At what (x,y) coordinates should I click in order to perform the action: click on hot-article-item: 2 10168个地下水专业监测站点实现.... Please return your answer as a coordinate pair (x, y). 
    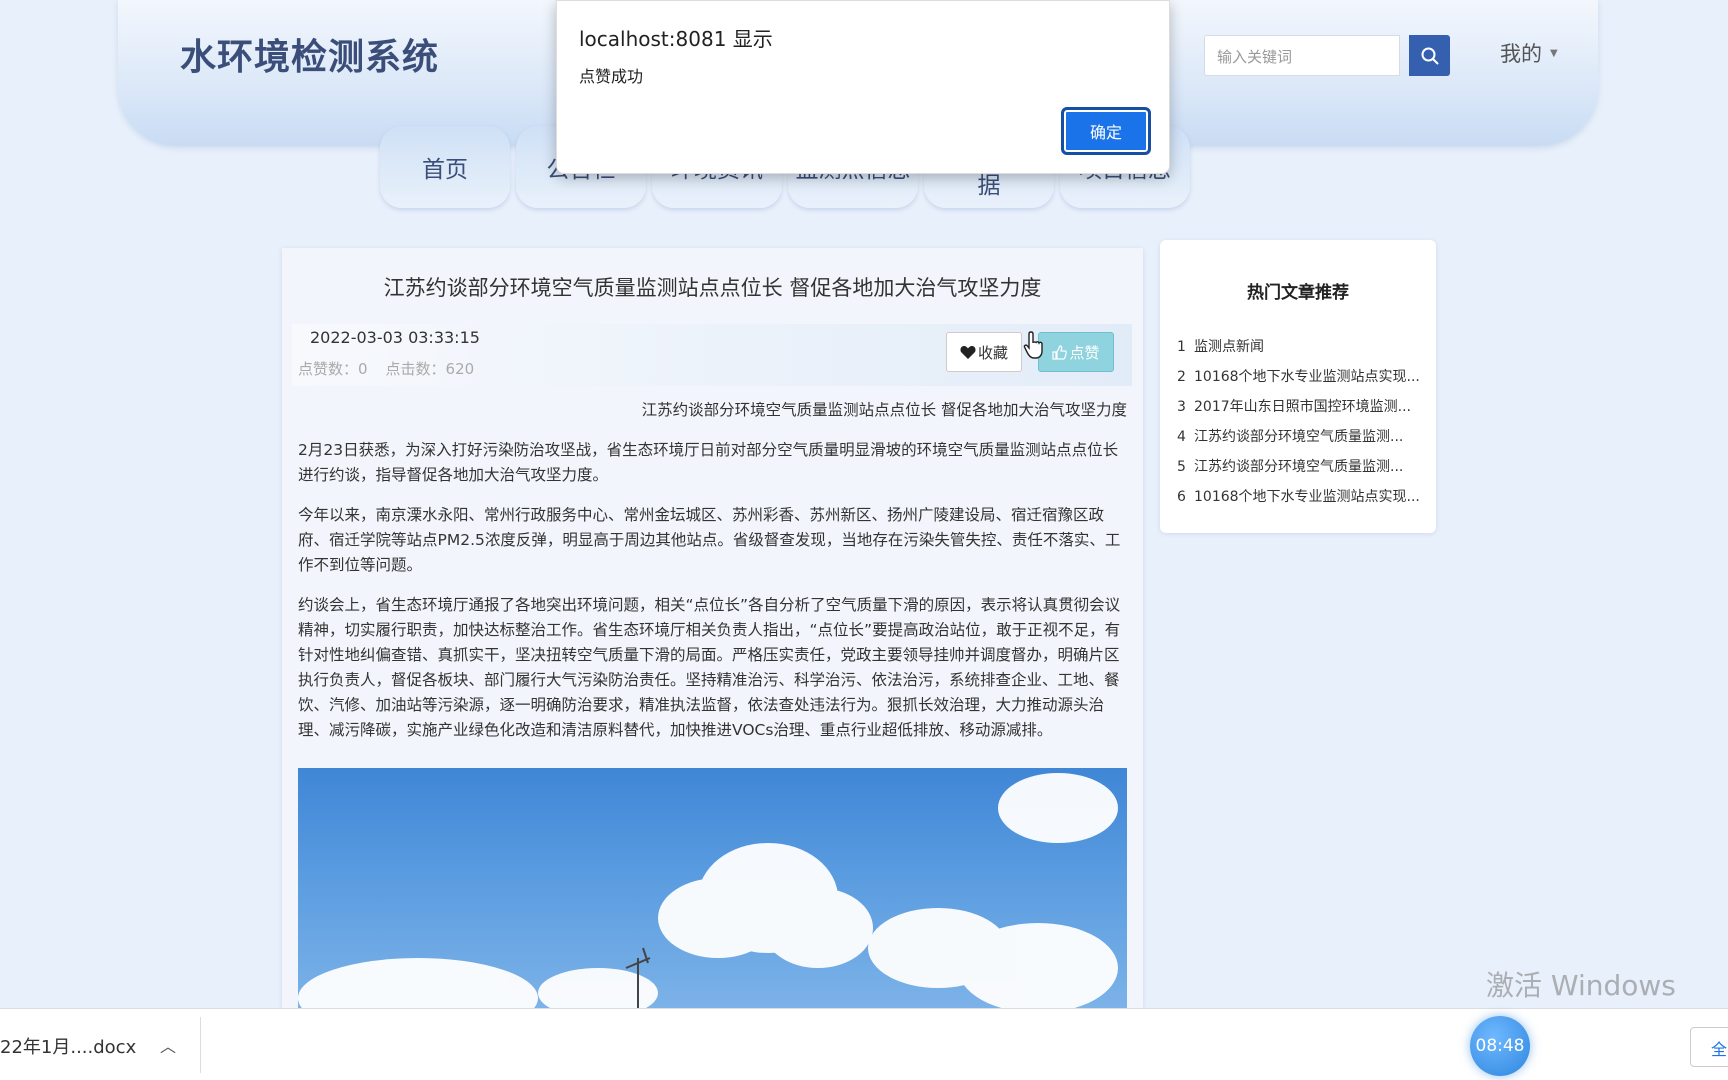
    Looking at the image, I should click on (1301, 381).